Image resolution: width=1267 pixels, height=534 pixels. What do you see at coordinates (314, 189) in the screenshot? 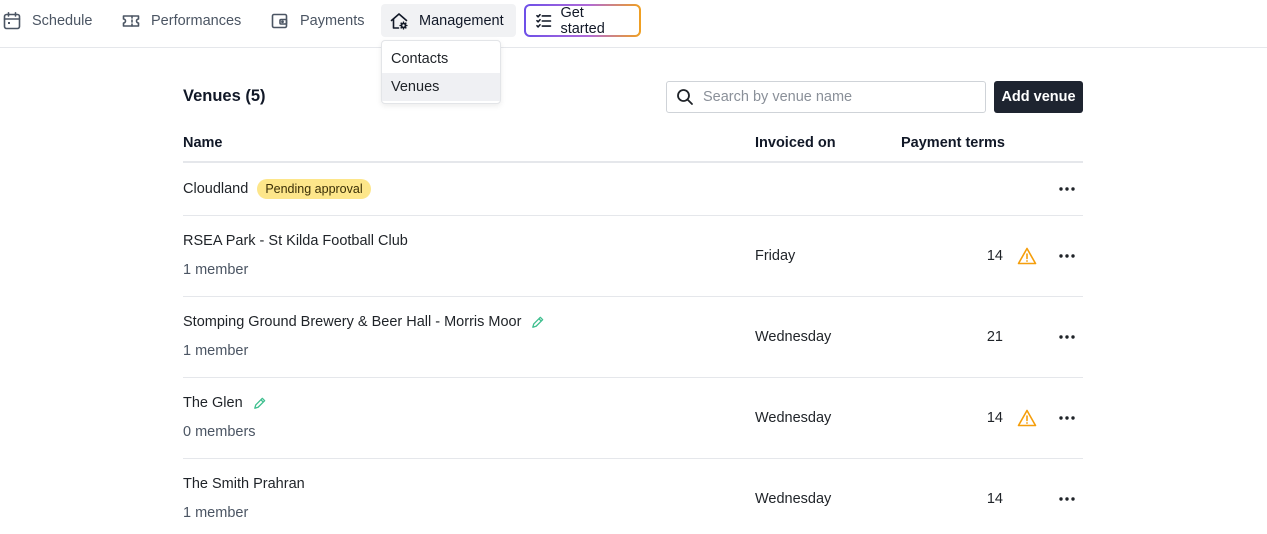
I see `status-badge: Pending approval` at bounding box center [314, 189].